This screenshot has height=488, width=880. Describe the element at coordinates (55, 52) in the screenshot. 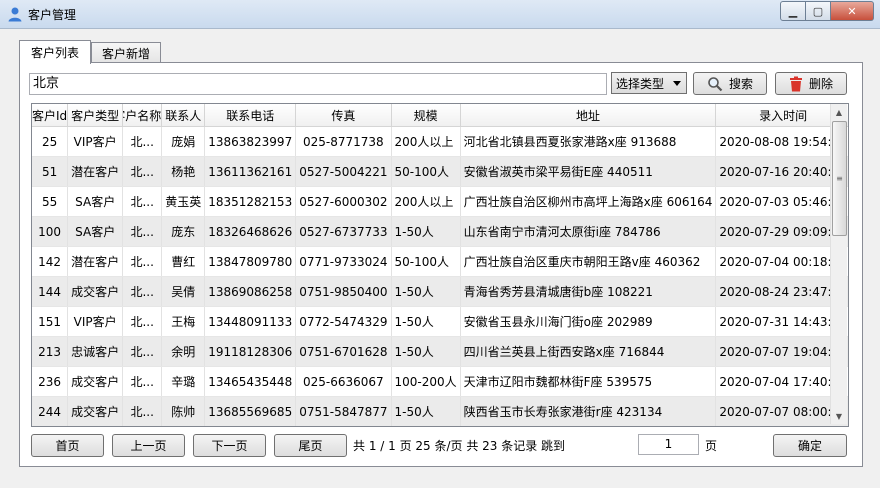

I see `tab-customer-list: 客户列表` at that location.